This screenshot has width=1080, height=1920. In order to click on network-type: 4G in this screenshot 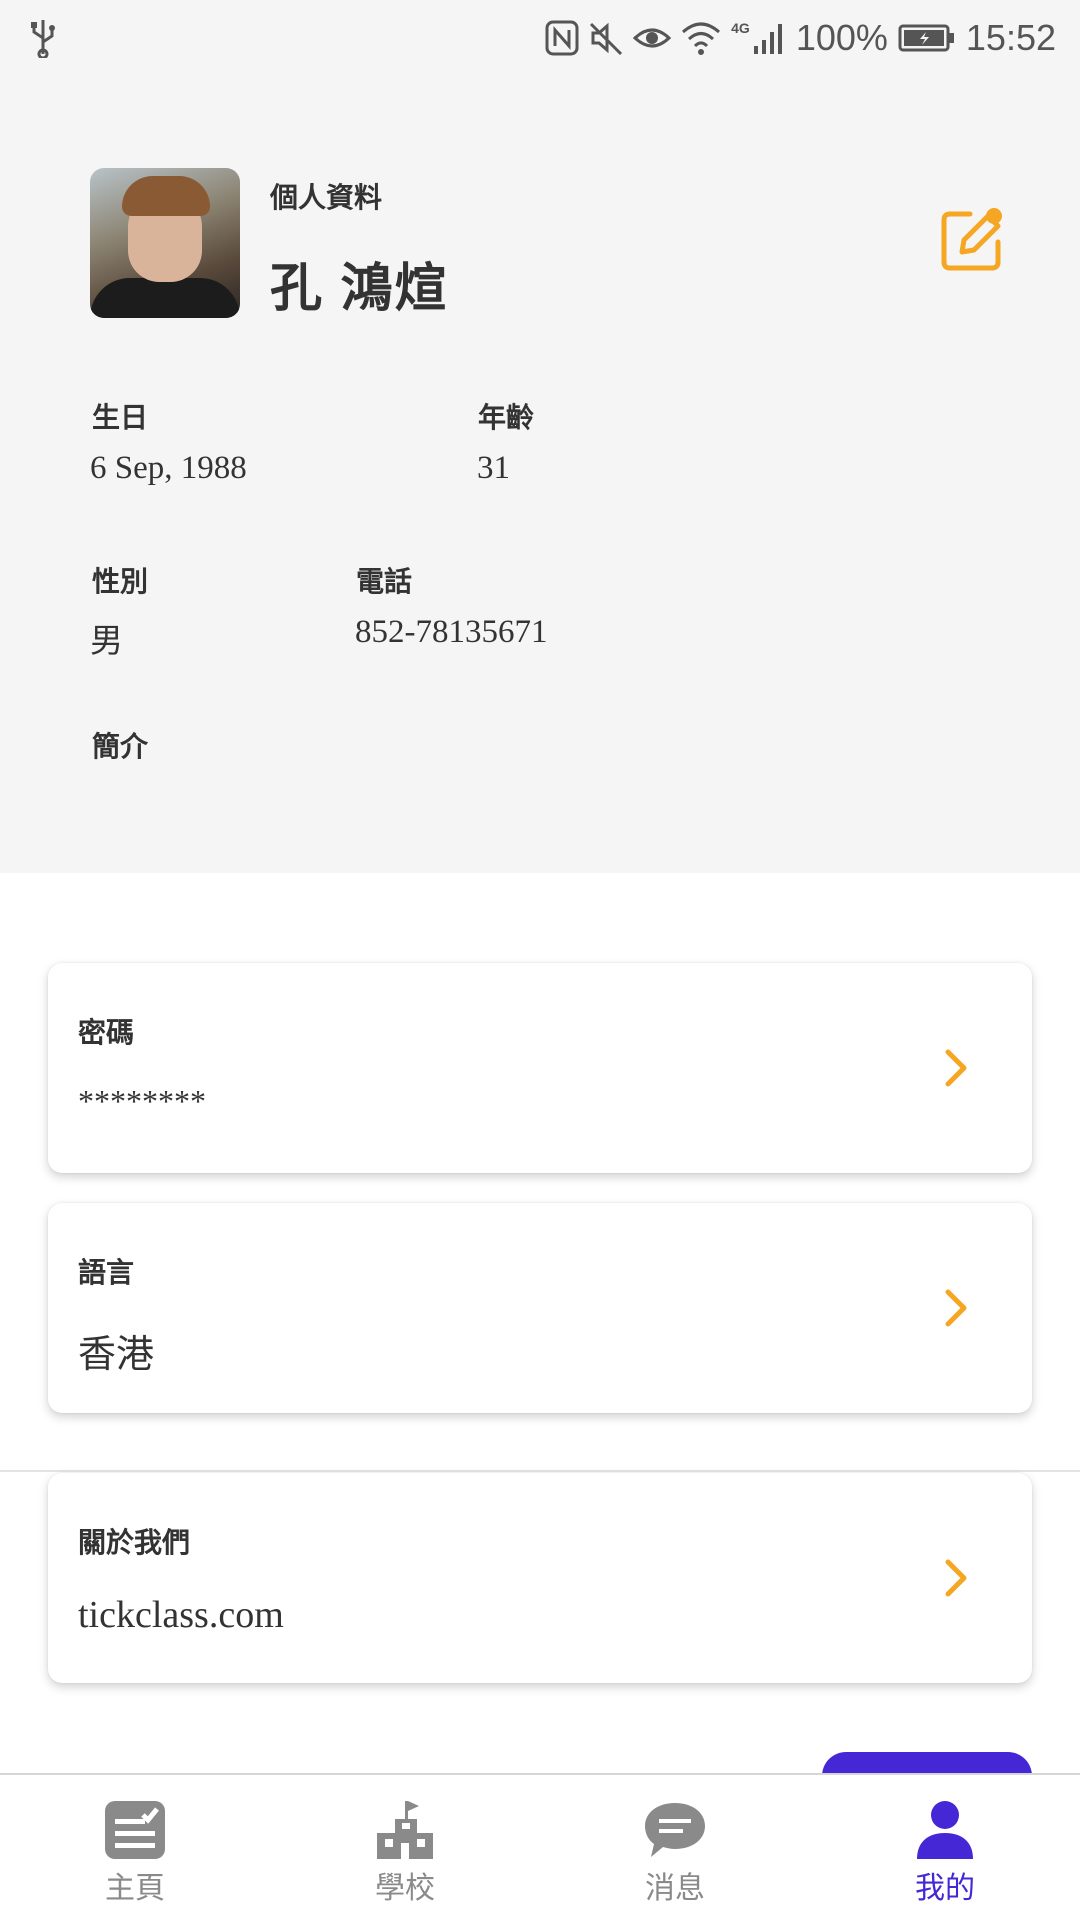, I will do `click(740, 28)`.